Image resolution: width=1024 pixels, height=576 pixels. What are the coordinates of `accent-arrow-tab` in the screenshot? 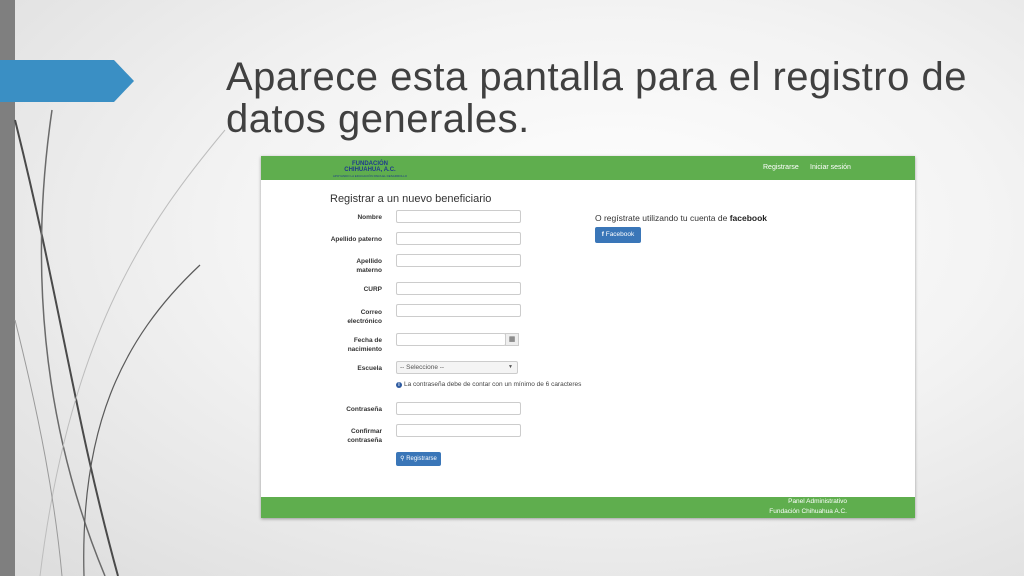 It's located at (67, 81).